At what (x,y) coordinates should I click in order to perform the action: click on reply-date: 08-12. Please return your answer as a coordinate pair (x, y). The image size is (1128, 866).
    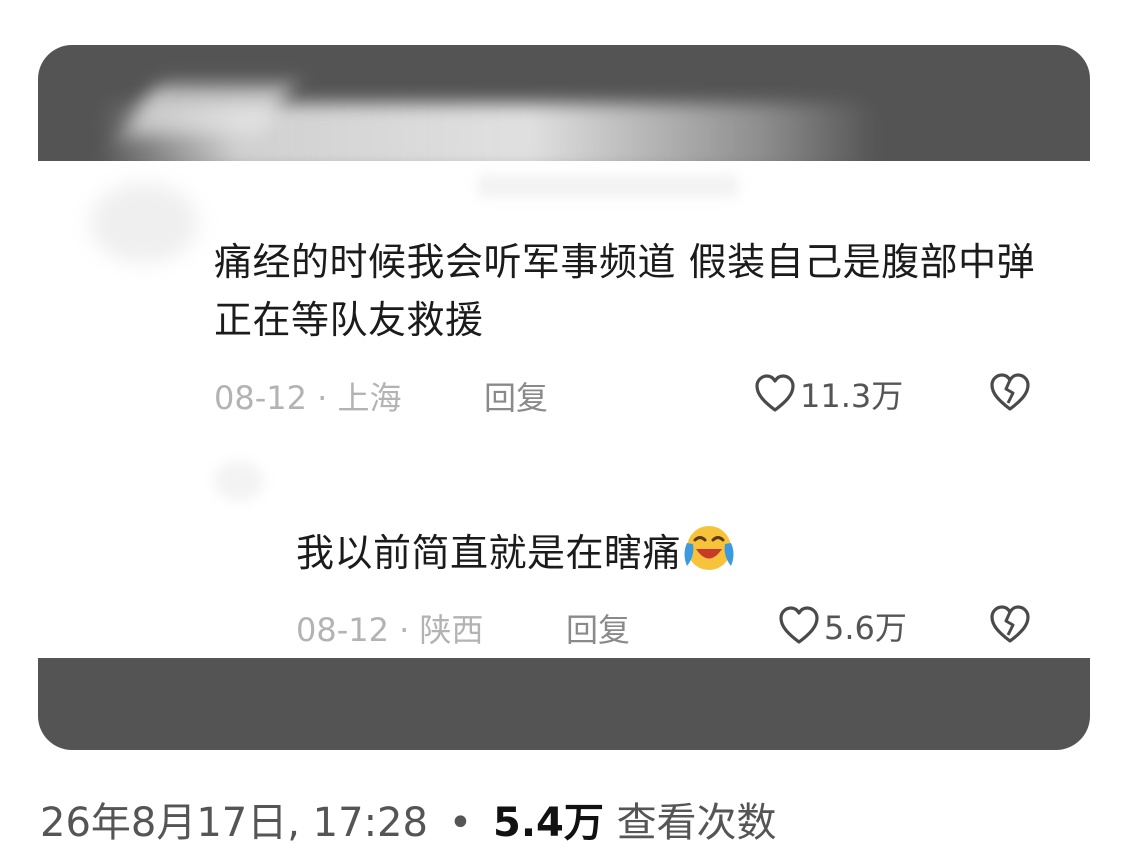
    Looking at the image, I should click on (342, 630).